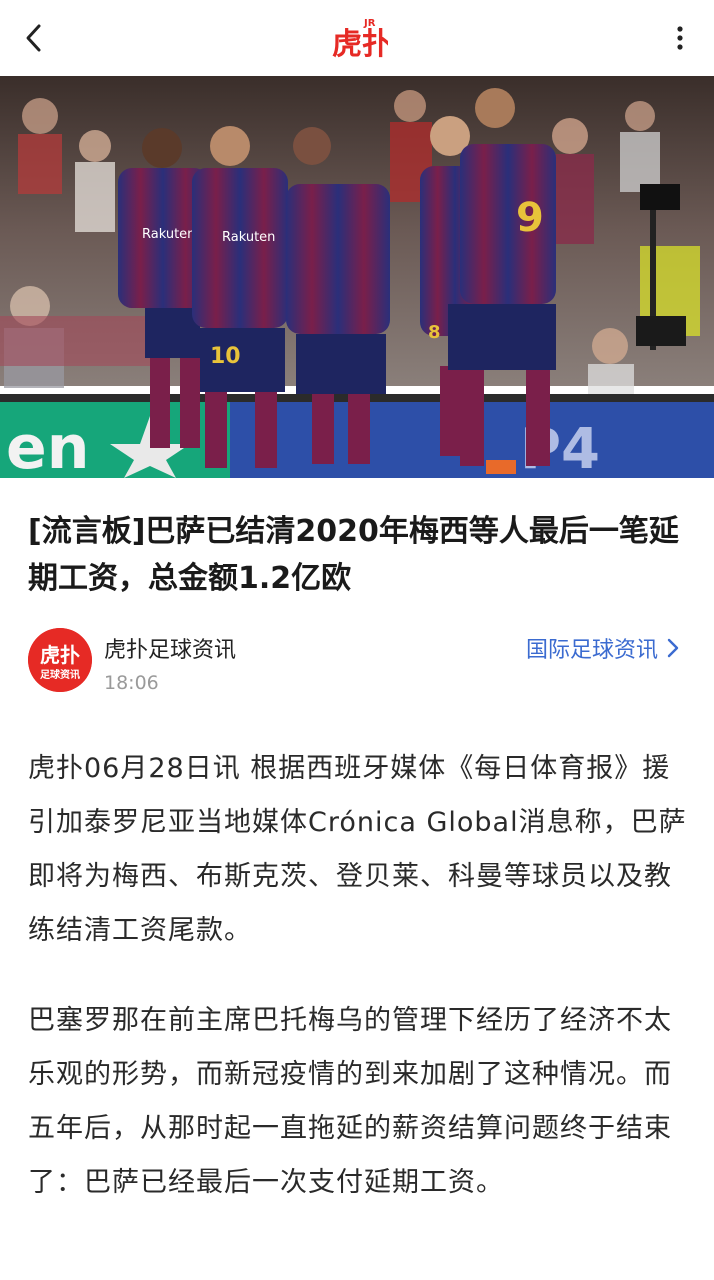 The image size is (714, 1280). Describe the element at coordinates (591, 650) in the screenshot. I see `channel-link-label: 国际足球资讯` at that location.